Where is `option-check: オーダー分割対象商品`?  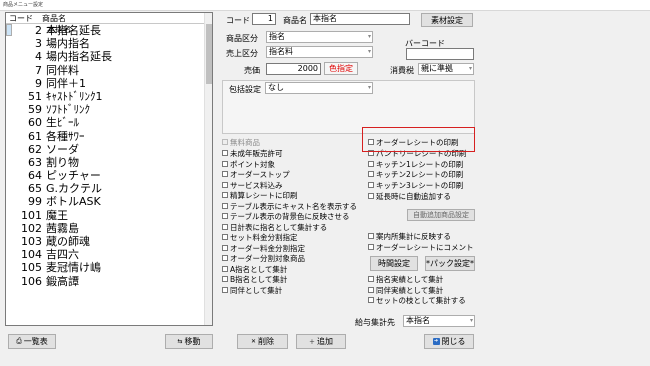
option-check: オーダー分割対象商品 is located at coordinates (263, 259).